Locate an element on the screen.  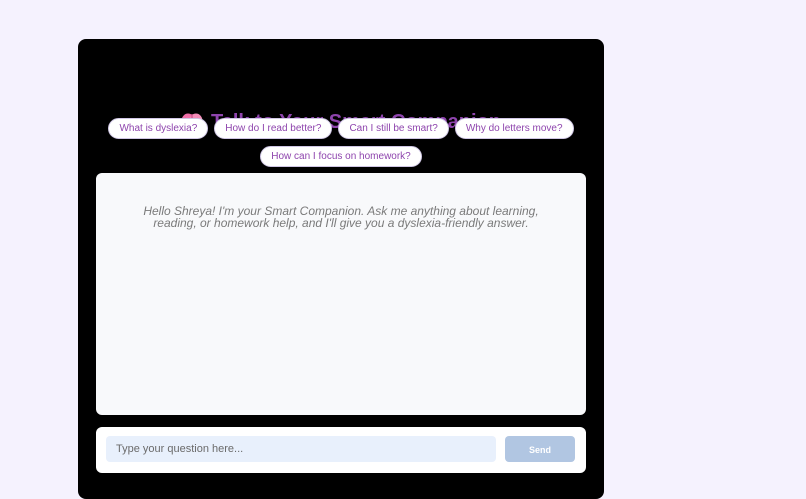
suggestion-chip-letters-move: Why do letters move? is located at coordinates (514, 128).